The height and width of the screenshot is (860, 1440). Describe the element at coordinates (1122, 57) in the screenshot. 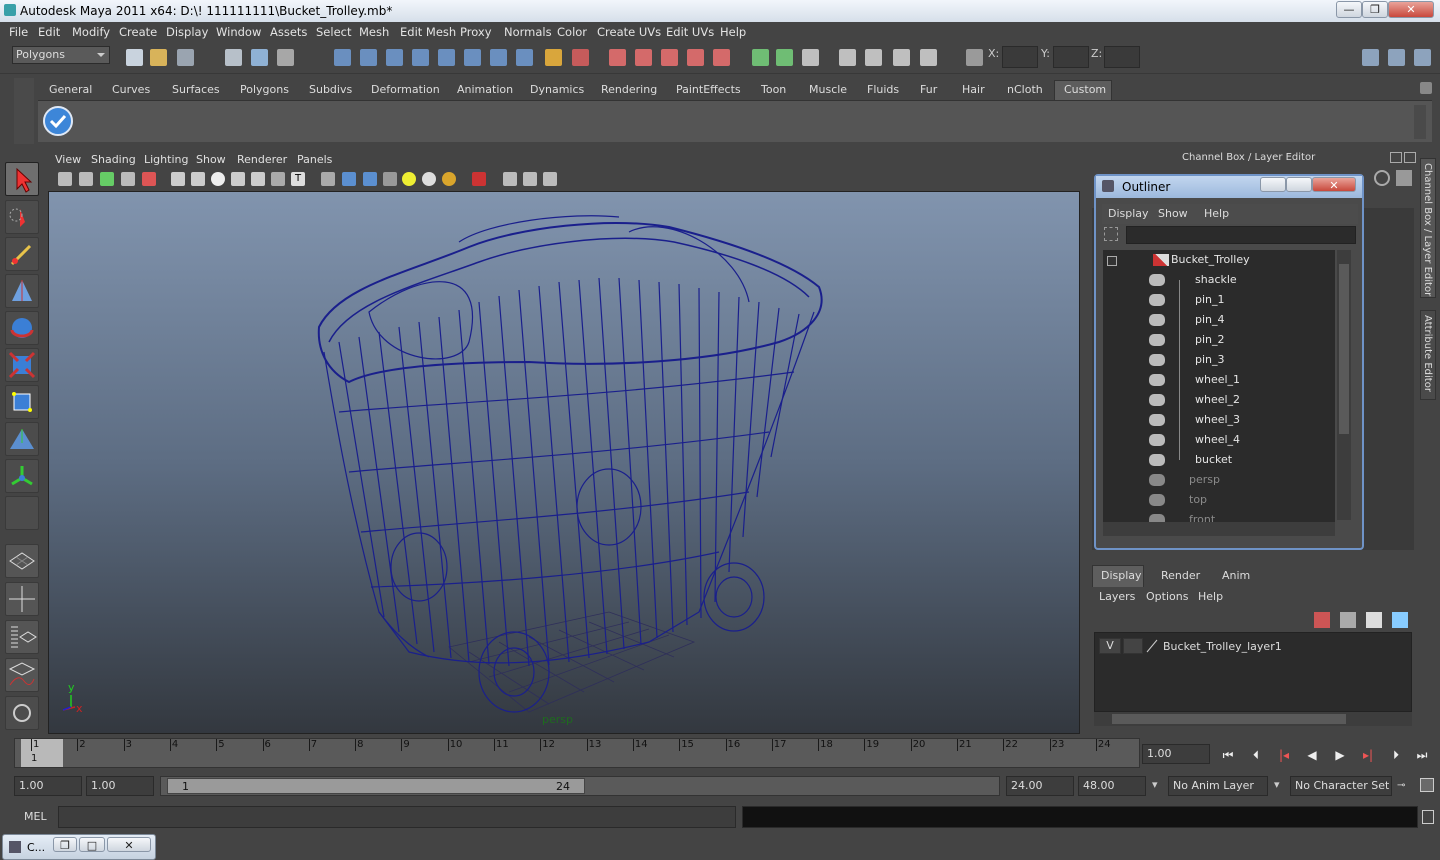

I see `z-field` at that location.